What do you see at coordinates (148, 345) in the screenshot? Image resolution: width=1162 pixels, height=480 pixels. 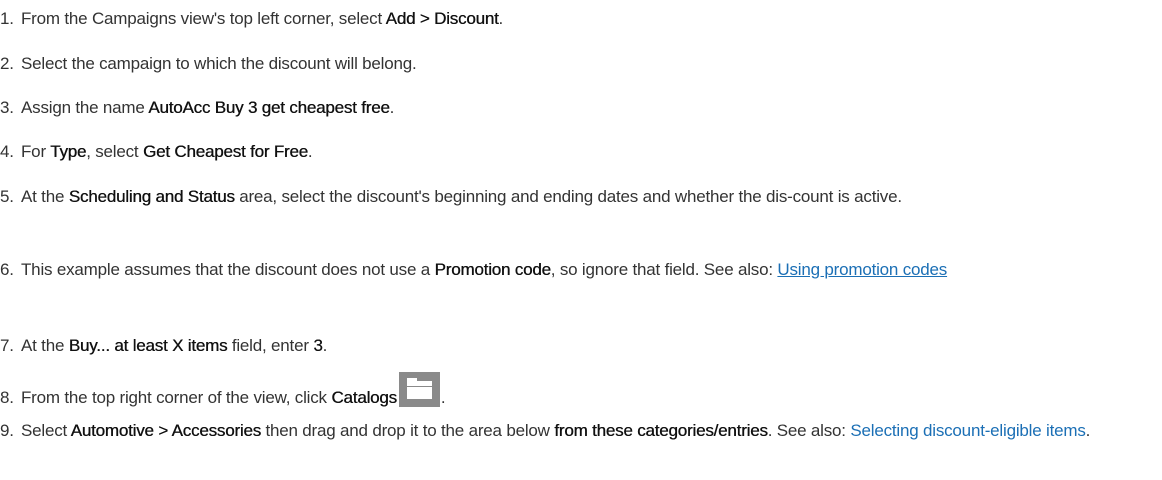 I see `ui-term: Buy... at least X items` at bounding box center [148, 345].